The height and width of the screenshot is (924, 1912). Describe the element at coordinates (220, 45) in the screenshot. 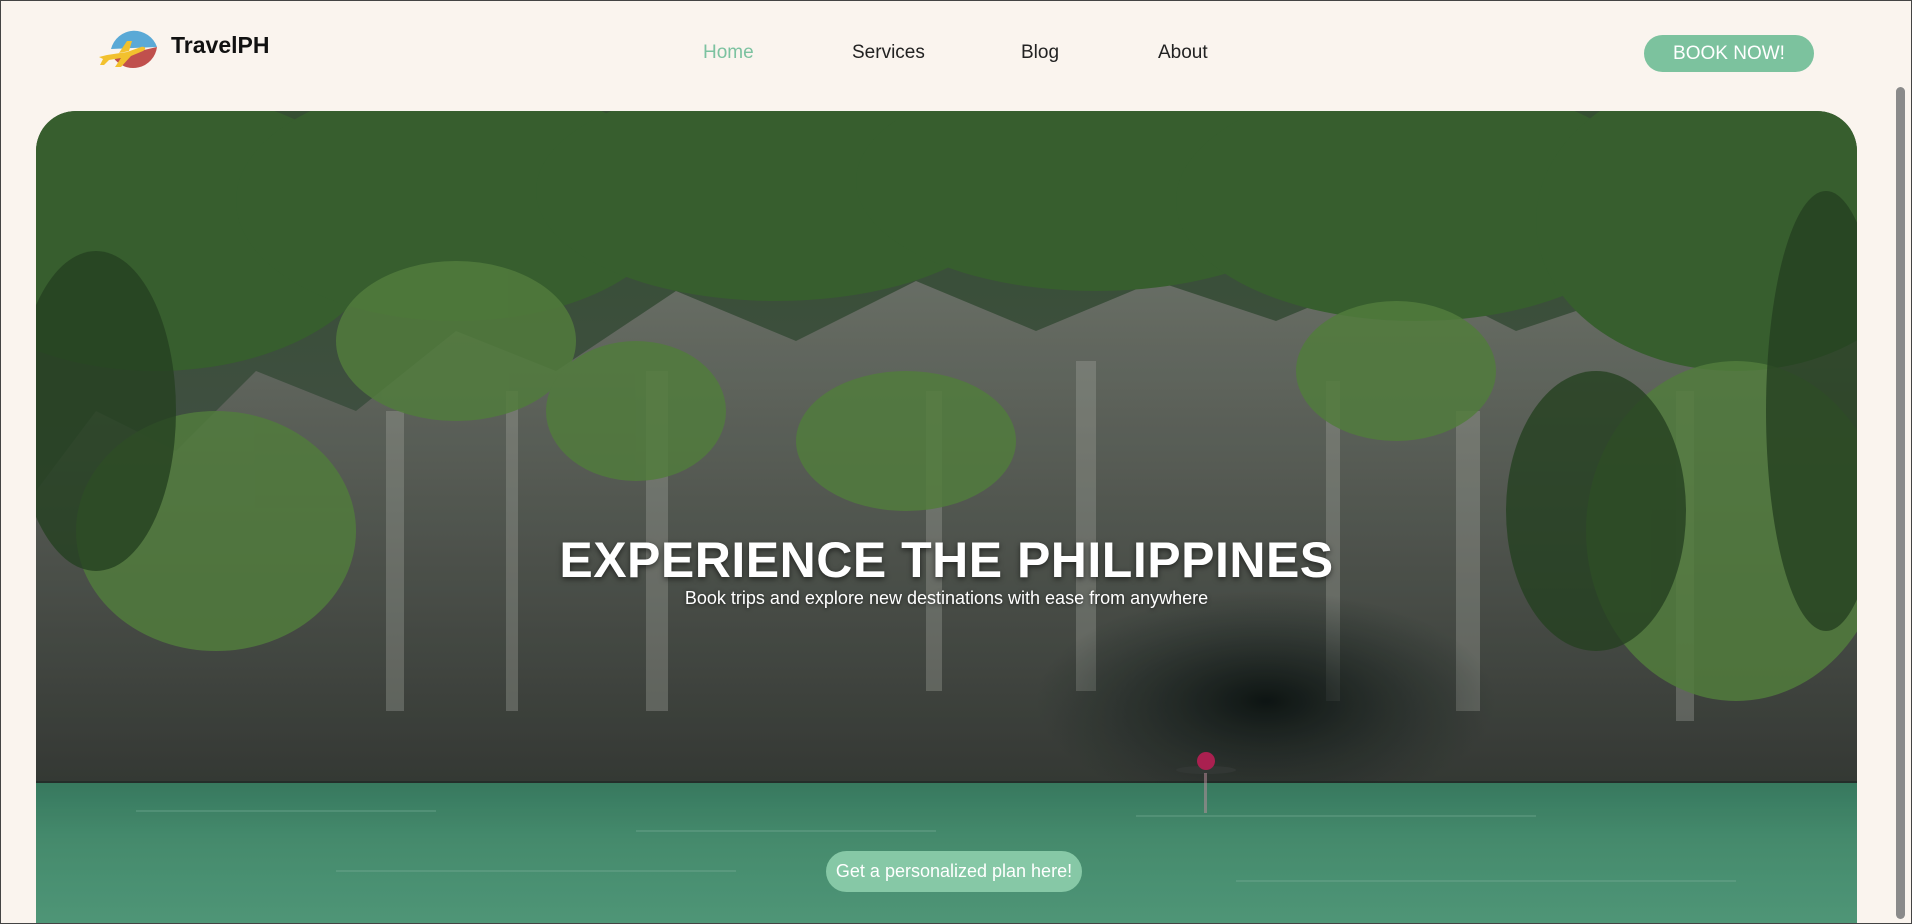

I see `brand-name: TravelPH` at that location.